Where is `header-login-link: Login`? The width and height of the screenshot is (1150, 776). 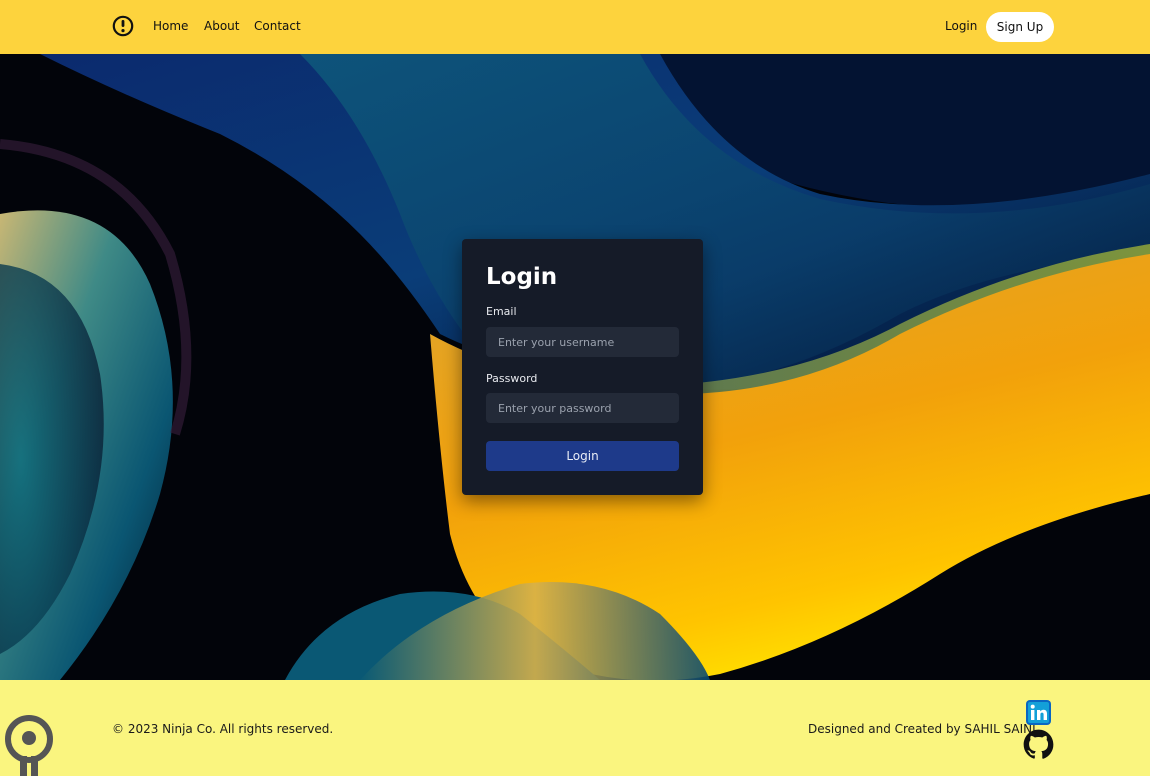 header-login-link: Login is located at coordinates (961, 26).